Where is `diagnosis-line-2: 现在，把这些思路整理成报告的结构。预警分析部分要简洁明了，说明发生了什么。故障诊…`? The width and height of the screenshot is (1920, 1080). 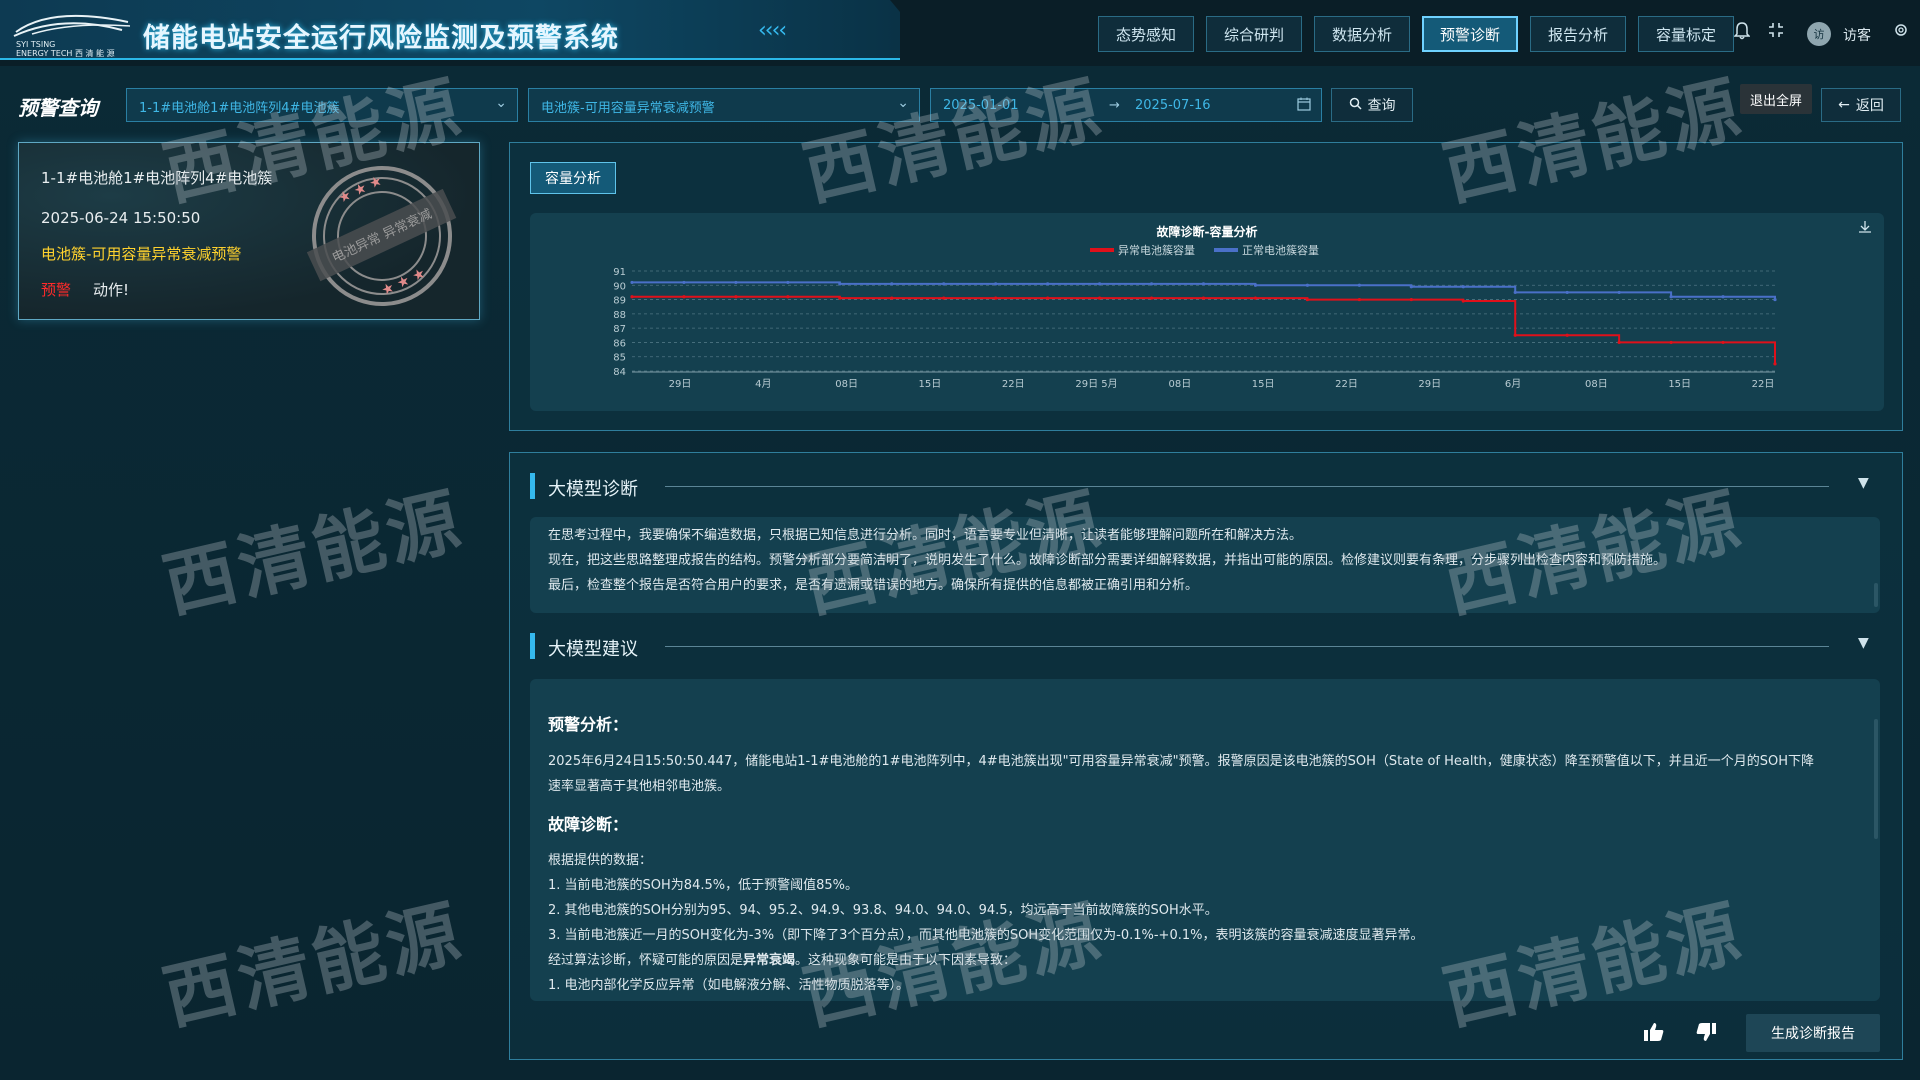 diagnosis-line-2: 现在，把这些思路整理成报告的结构。预警分析部分要简洁明了，说明发生了什么。故障诊… is located at coordinates (1107, 560).